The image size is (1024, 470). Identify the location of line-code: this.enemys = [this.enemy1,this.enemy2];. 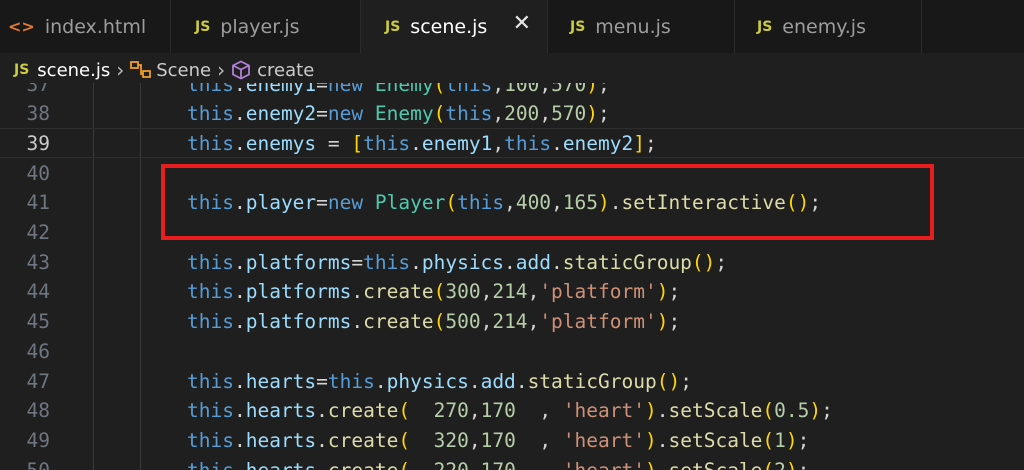
(422, 143).